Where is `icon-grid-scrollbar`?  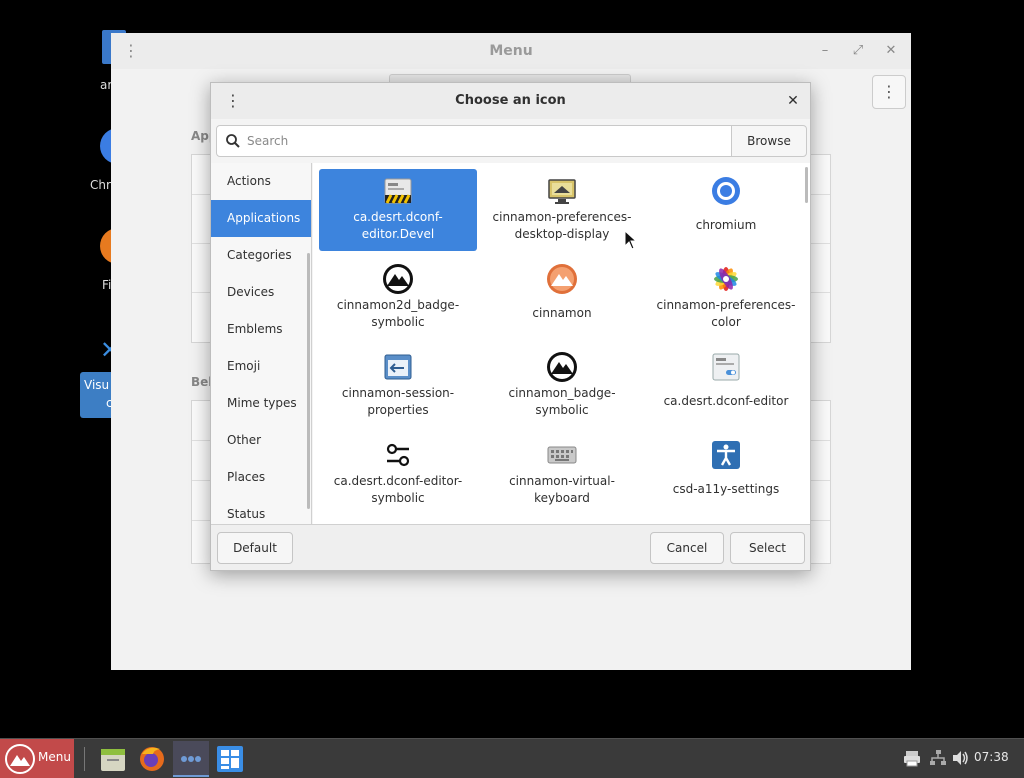 icon-grid-scrollbar is located at coordinates (806, 185).